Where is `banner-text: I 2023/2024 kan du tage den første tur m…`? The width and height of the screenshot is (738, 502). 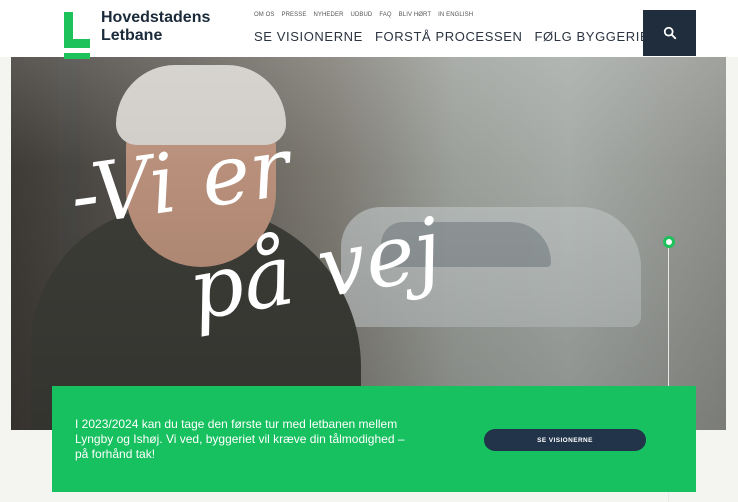 banner-text: I 2023/2024 kan du tage den første tur m… is located at coordinates (240, 439).